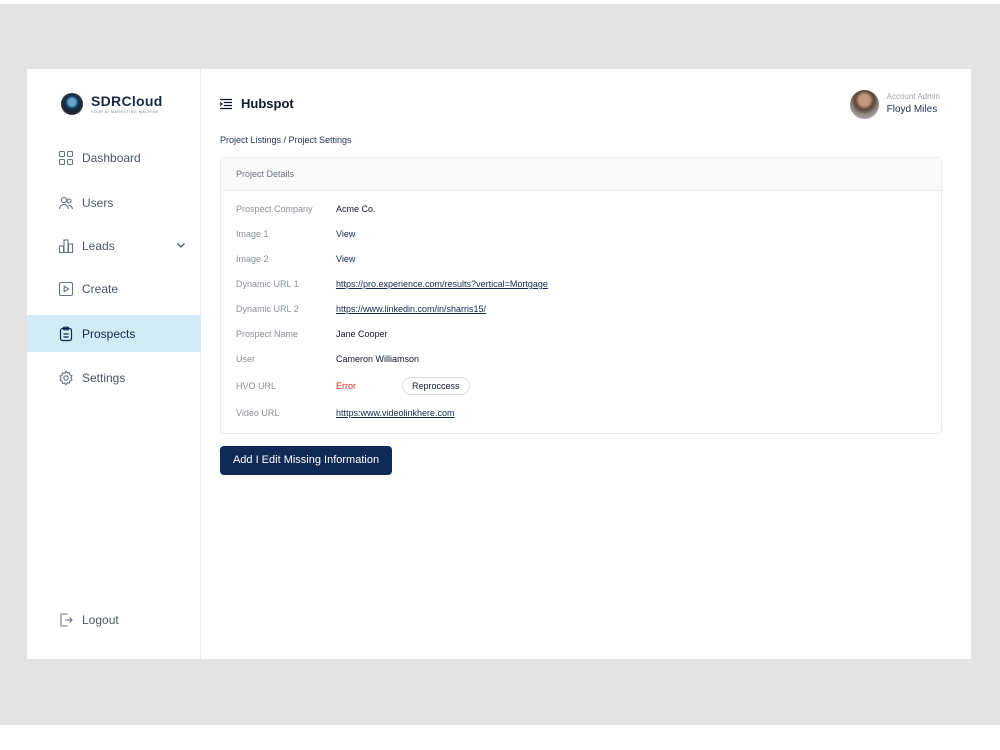 Image resolution: width=1000 pixels, height=750 pixels. I want to click on users-icon, so click(66, 203).